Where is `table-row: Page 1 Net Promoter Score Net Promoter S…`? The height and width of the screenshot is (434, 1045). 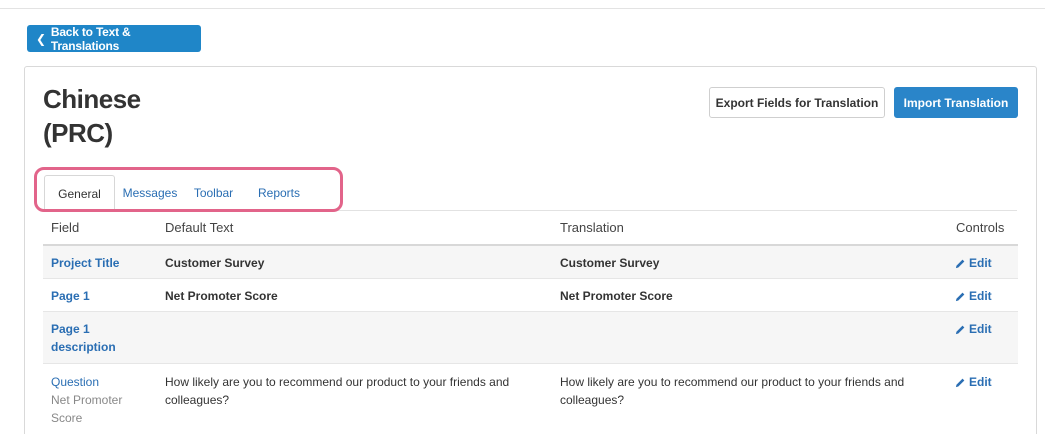
table-row: Page 1 Net Promoter Score Net Promoter S… is located at coordinates (530, 295).